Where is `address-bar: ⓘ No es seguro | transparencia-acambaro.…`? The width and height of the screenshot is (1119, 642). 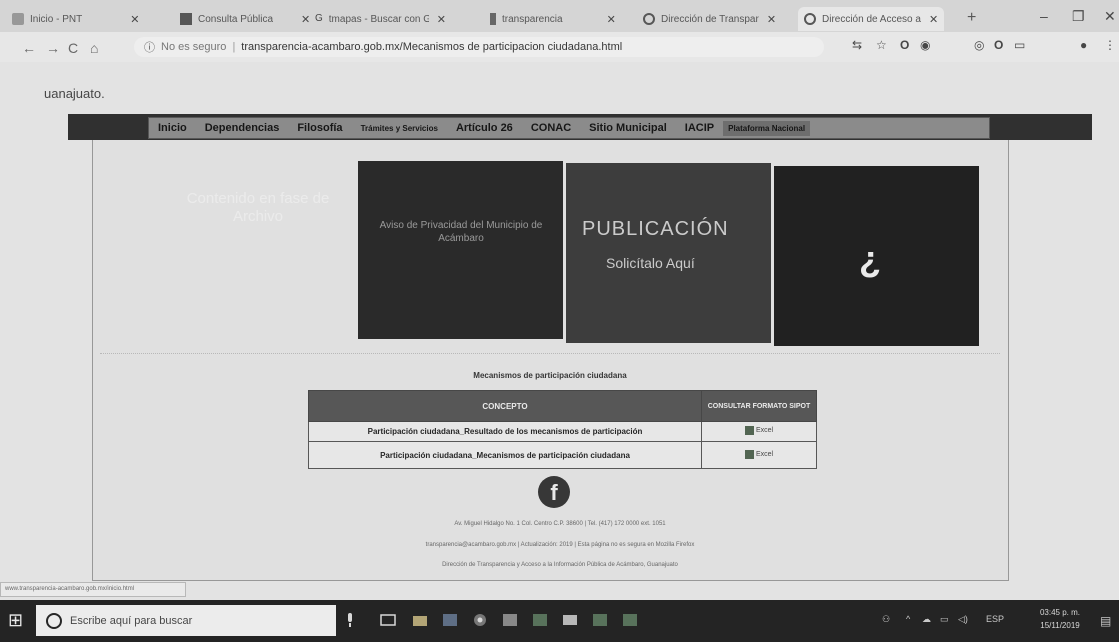
address-bar: ⓘ No es seguro | transparencia-acambaro.… is located at coordinates (479, 47).